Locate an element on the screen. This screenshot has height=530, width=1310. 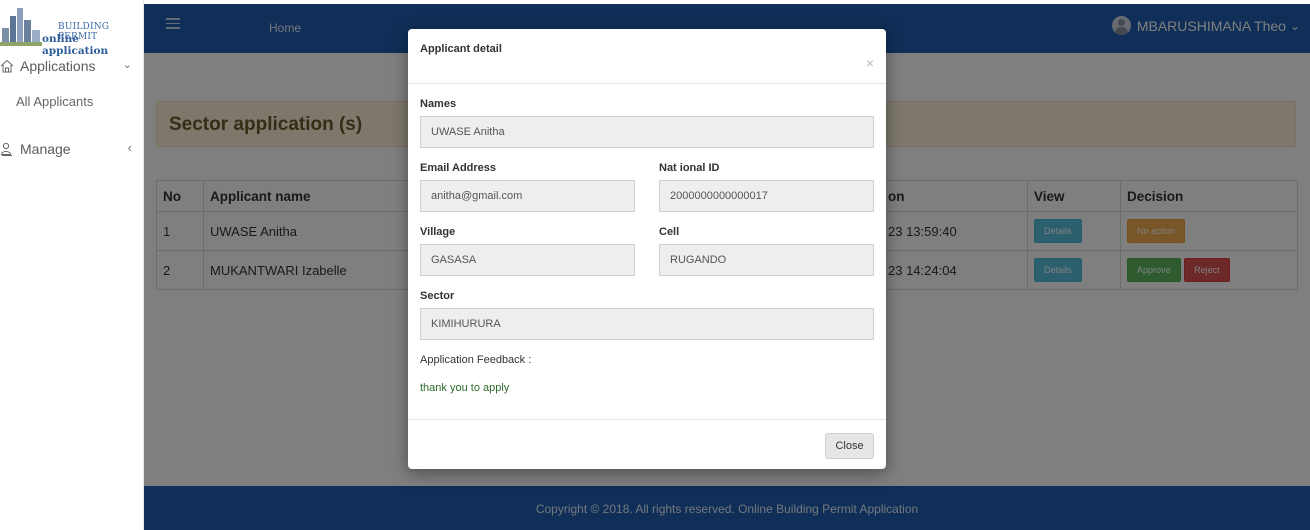
sidebar-item-label: Applications is located at coordinates (58, 66).